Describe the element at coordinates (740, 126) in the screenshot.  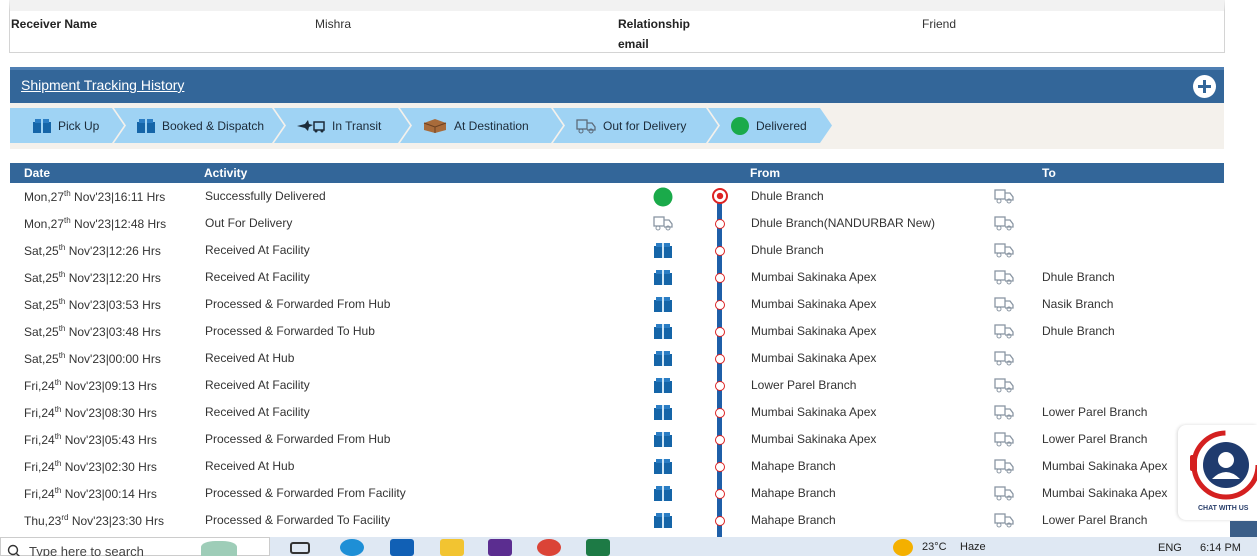
I see `green-dot-icon` at that location.